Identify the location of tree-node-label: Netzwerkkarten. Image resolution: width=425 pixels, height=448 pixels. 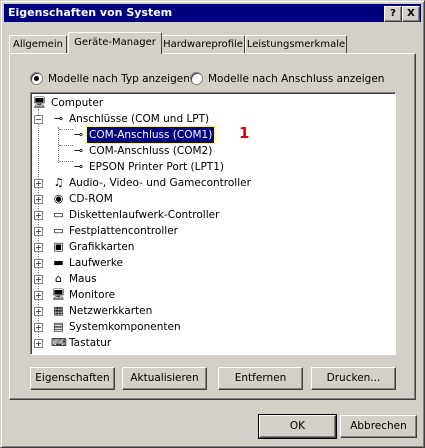
(111, 311).